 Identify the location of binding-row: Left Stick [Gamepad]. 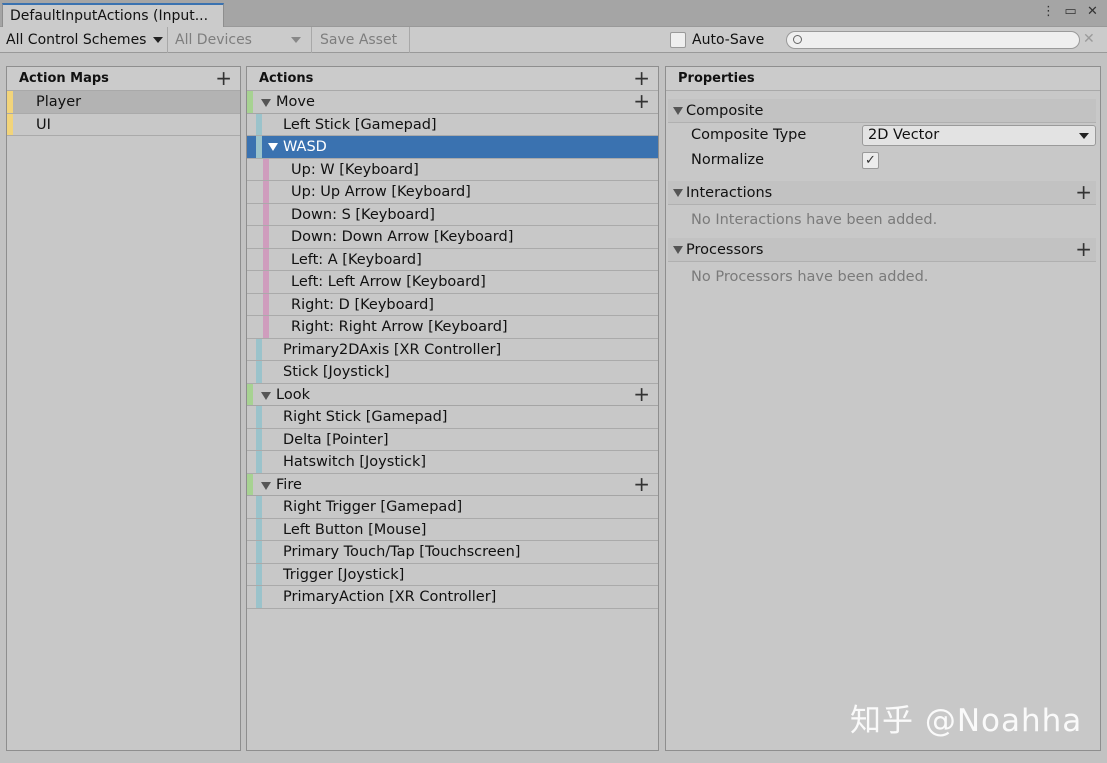
(452, 124).